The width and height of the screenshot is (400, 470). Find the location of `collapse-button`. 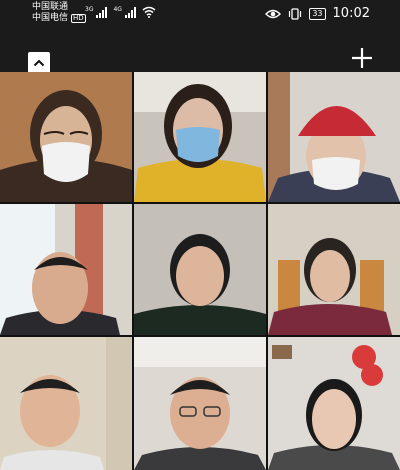

collapse-button is located at coordinates (39, 63).